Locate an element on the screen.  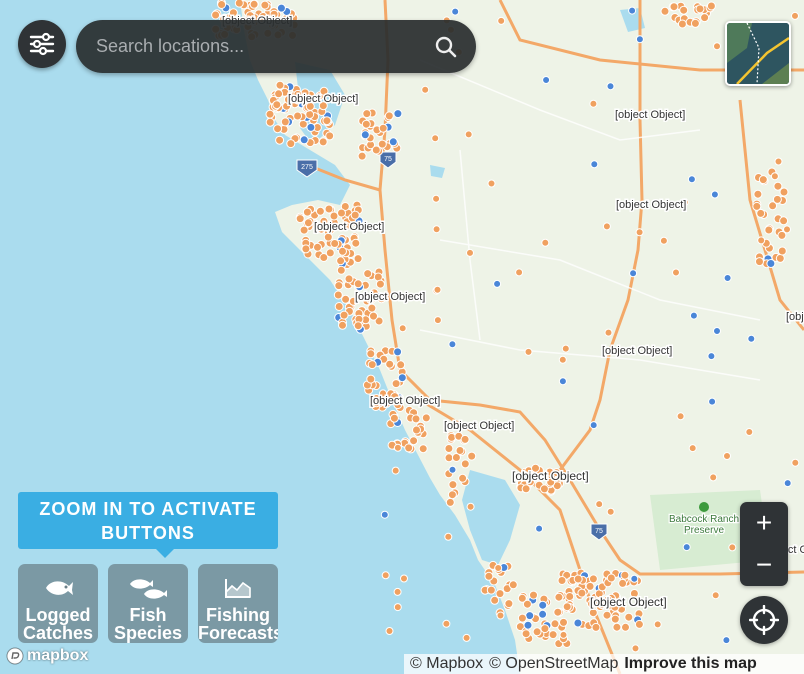
zoom-out-button: − is located at coordinates (764, 565).